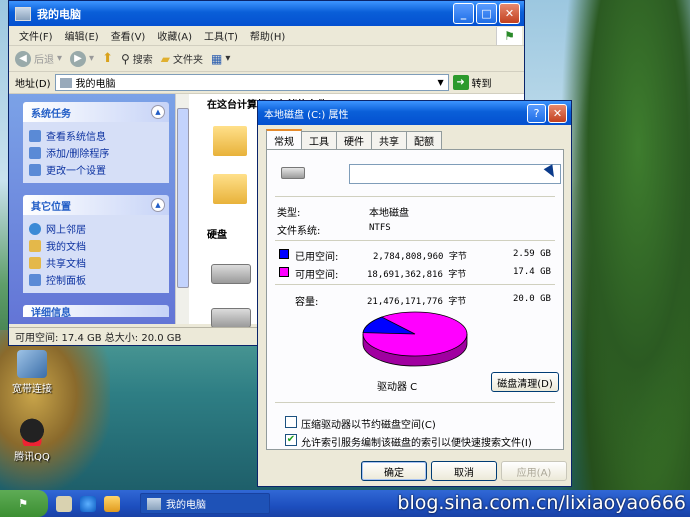 Image resolution: width=690 pixels, height=517 pixels. What do you see at coordinates (455, 174) in the screenshot?
I see `volume-label-input` at bounding box center [455, 174].